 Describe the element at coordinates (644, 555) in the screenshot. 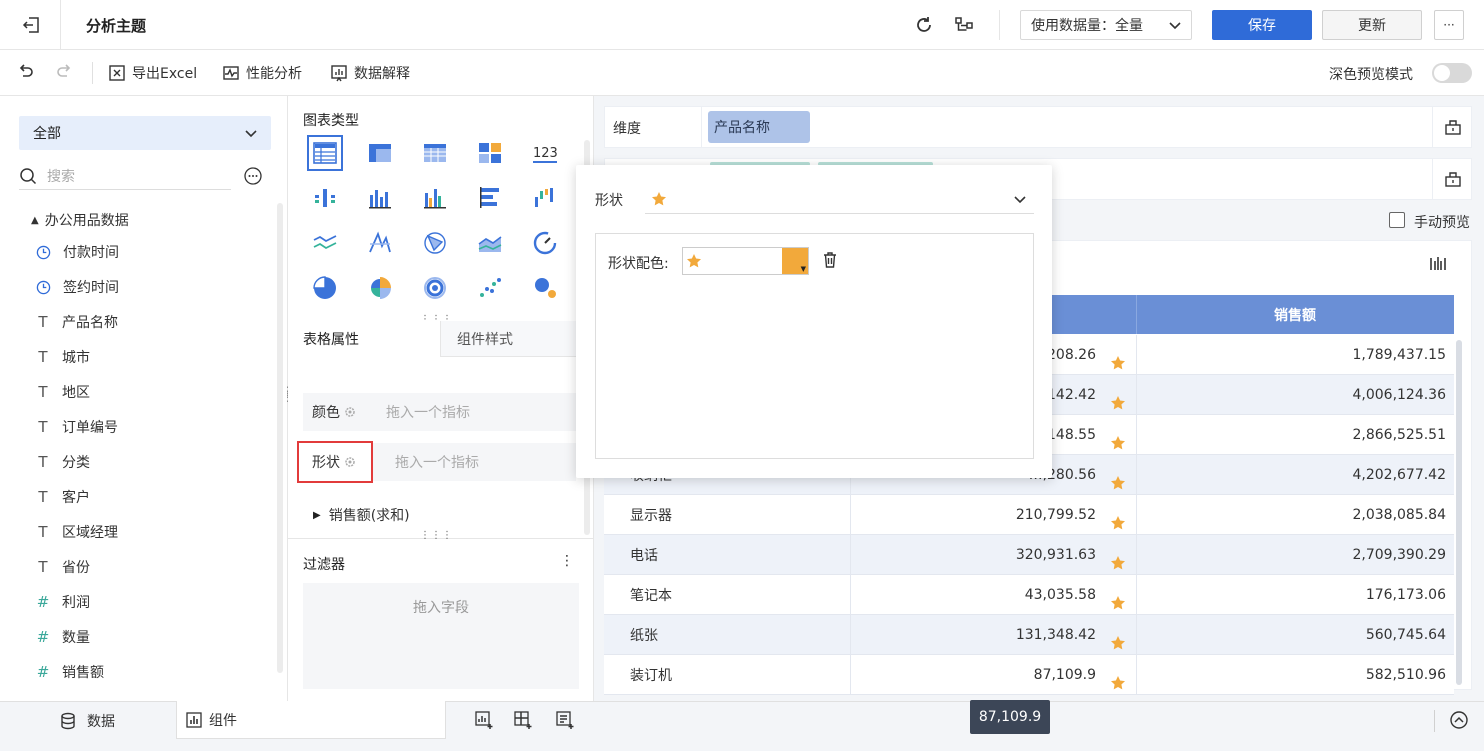

I see `product-name-cell: 电话` at that location.